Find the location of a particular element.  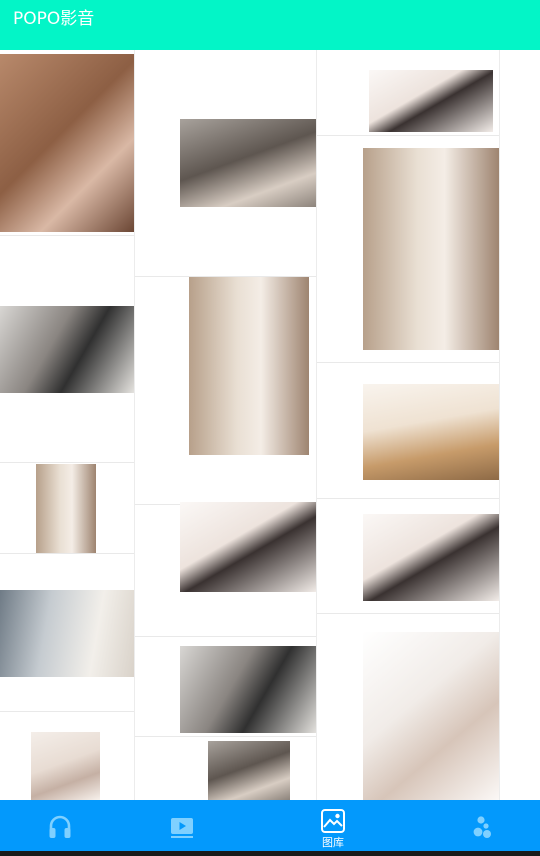

bottom-navigation: 图库 is located at coordinates (270, 825).